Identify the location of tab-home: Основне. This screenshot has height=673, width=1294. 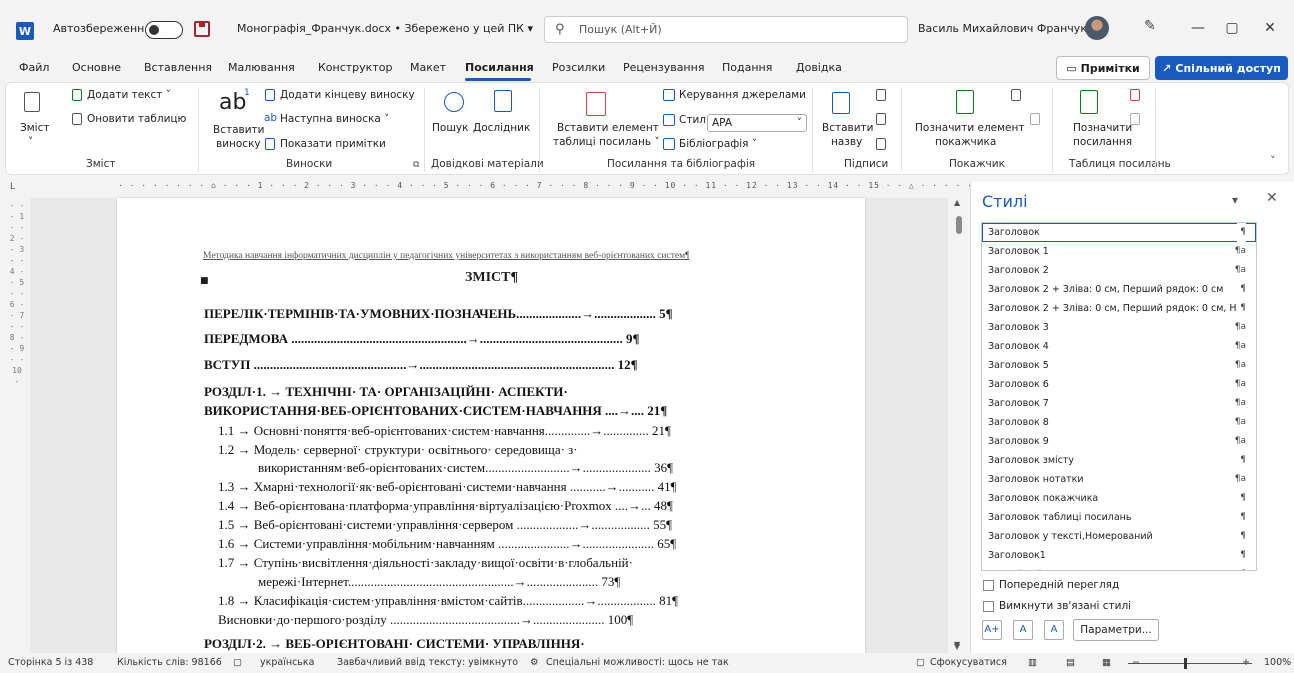
(96, 67).